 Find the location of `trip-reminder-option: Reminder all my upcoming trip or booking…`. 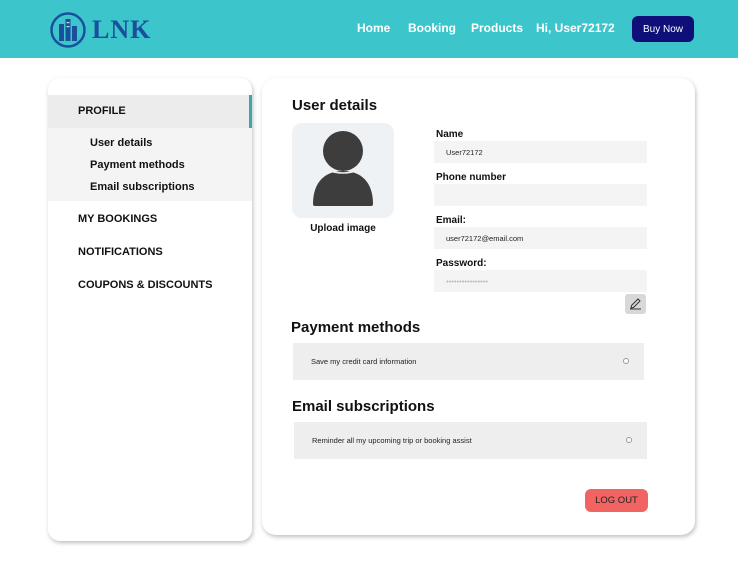

trip-reminder-option: Reminder all my upcoming trip or booking… is located at coordinates (470, 440).